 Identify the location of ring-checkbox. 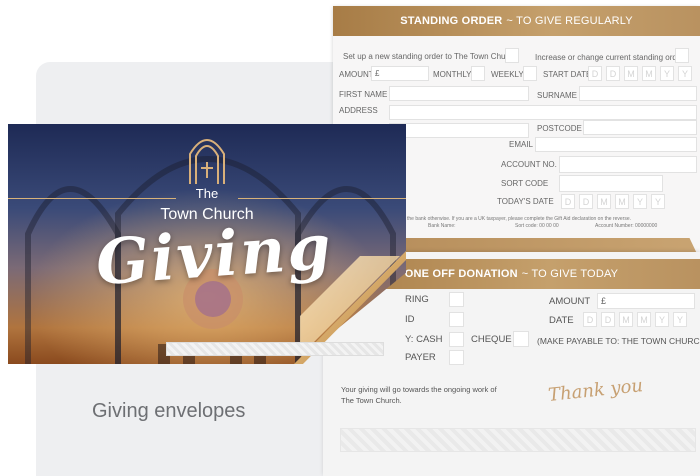
(456, 299).